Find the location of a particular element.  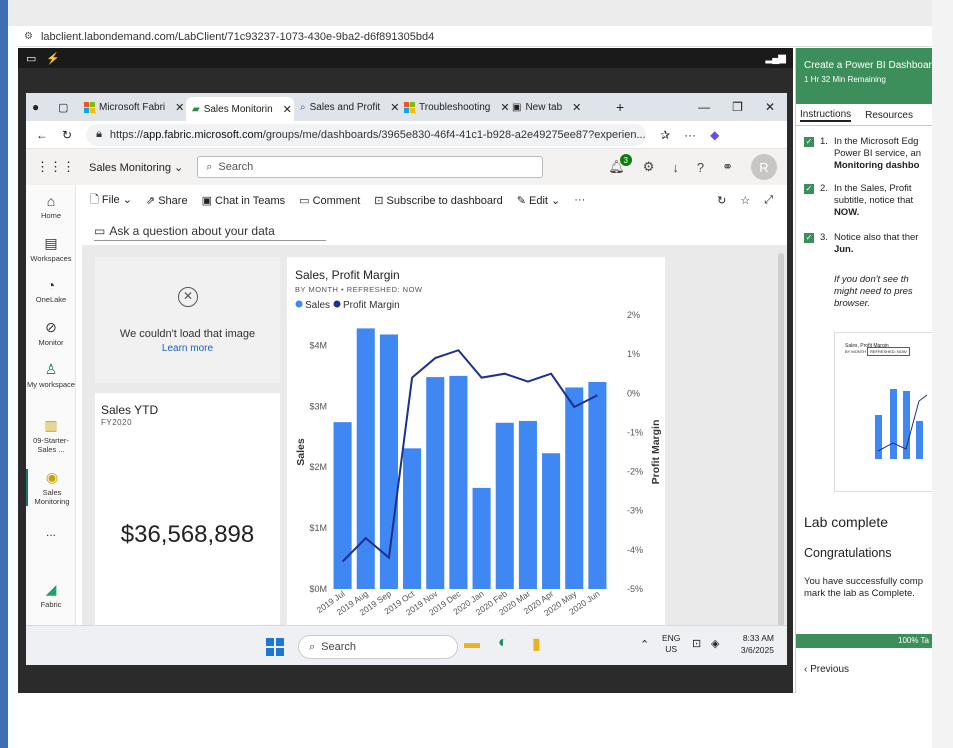

edge-icon: ◐ is located at coordinates (503, 643).